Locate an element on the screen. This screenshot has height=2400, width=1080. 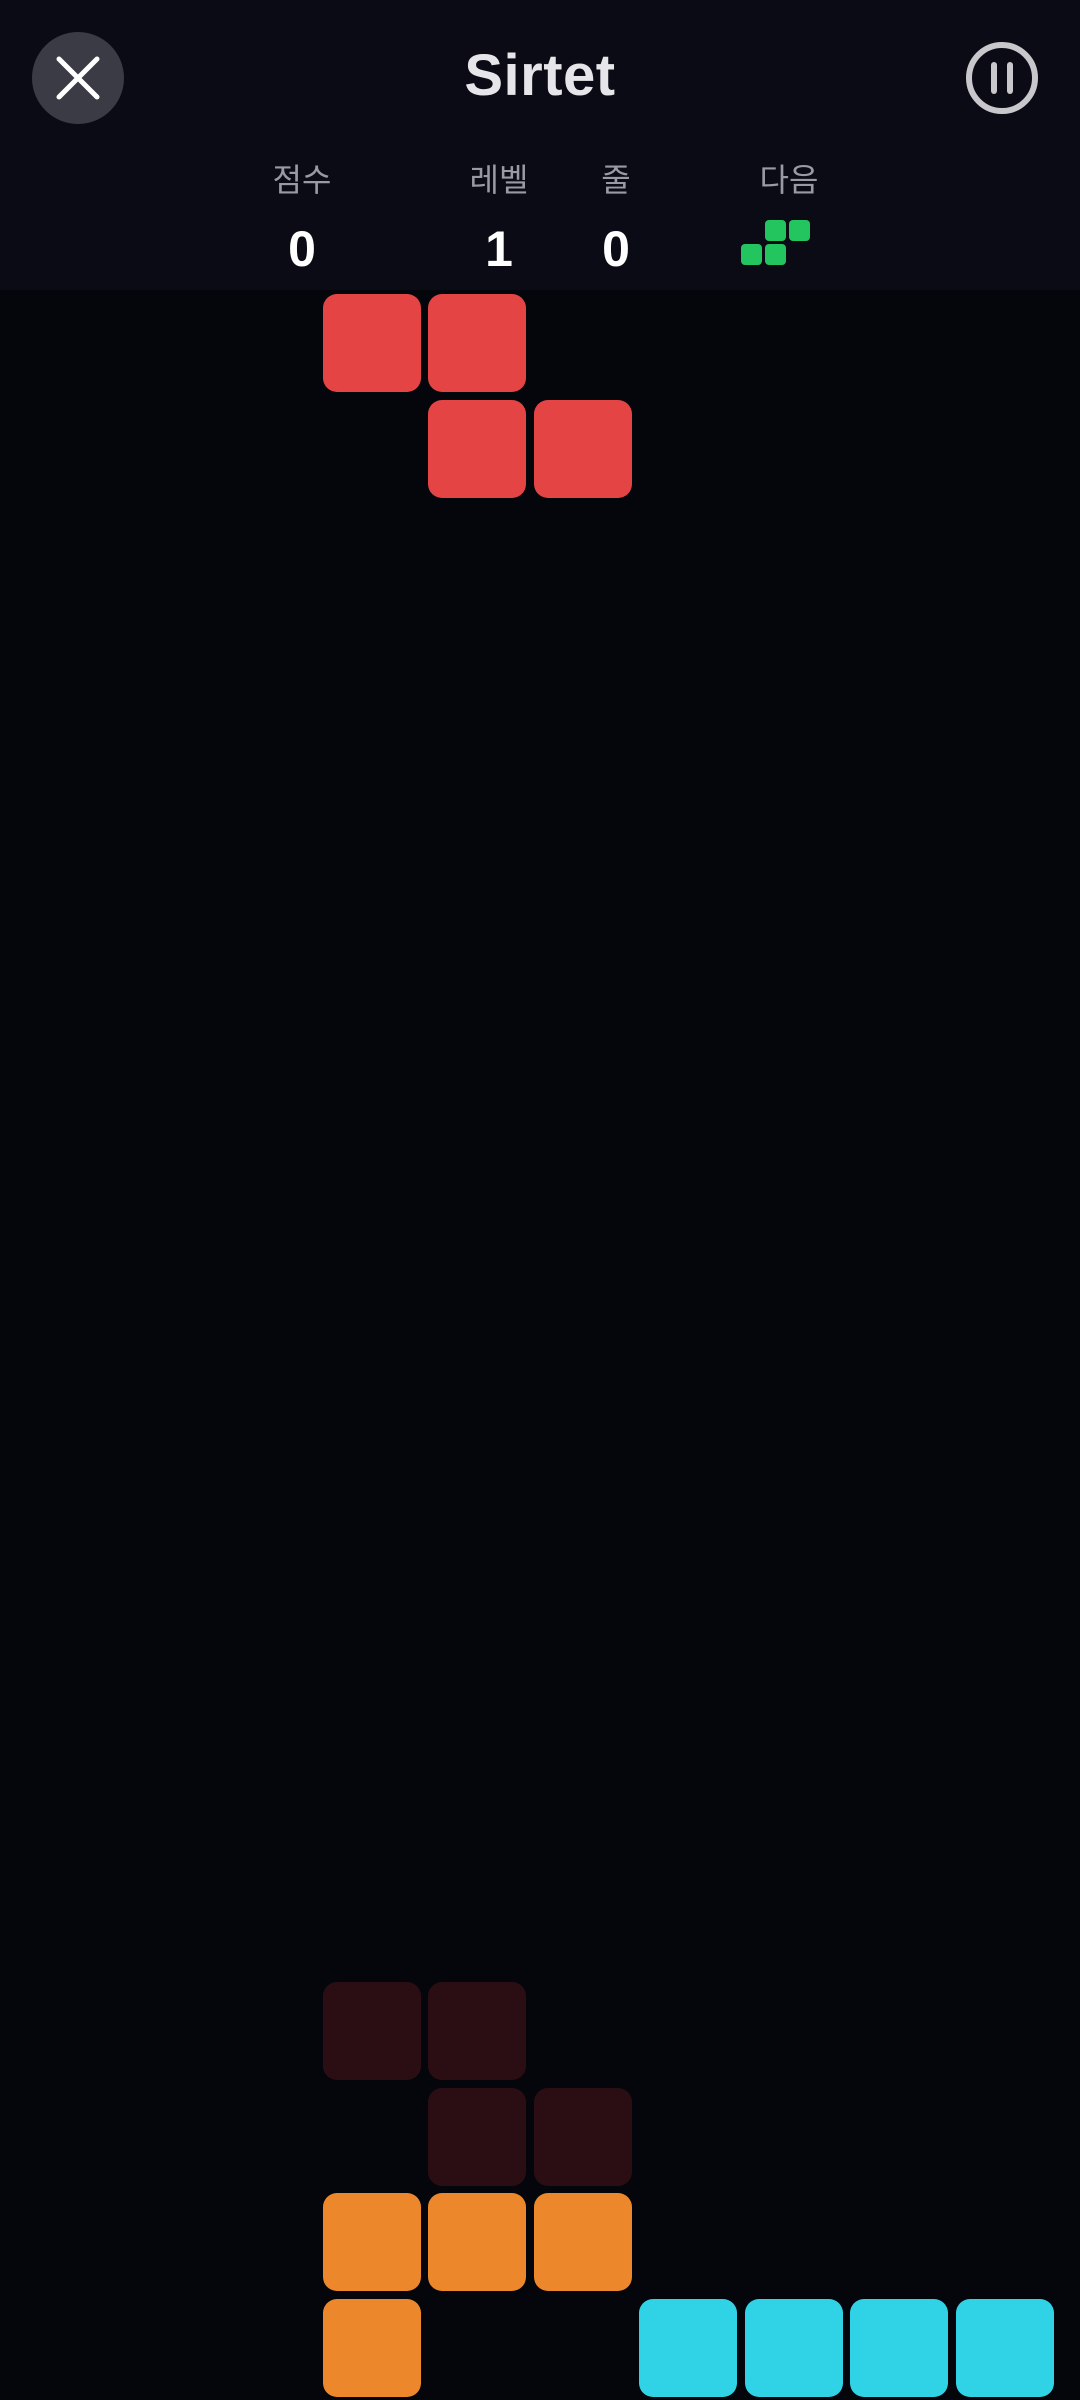
game-header: Sirtet 점수 0 레벨 1 줄 0 다음 is located at coordinates (540, 145).